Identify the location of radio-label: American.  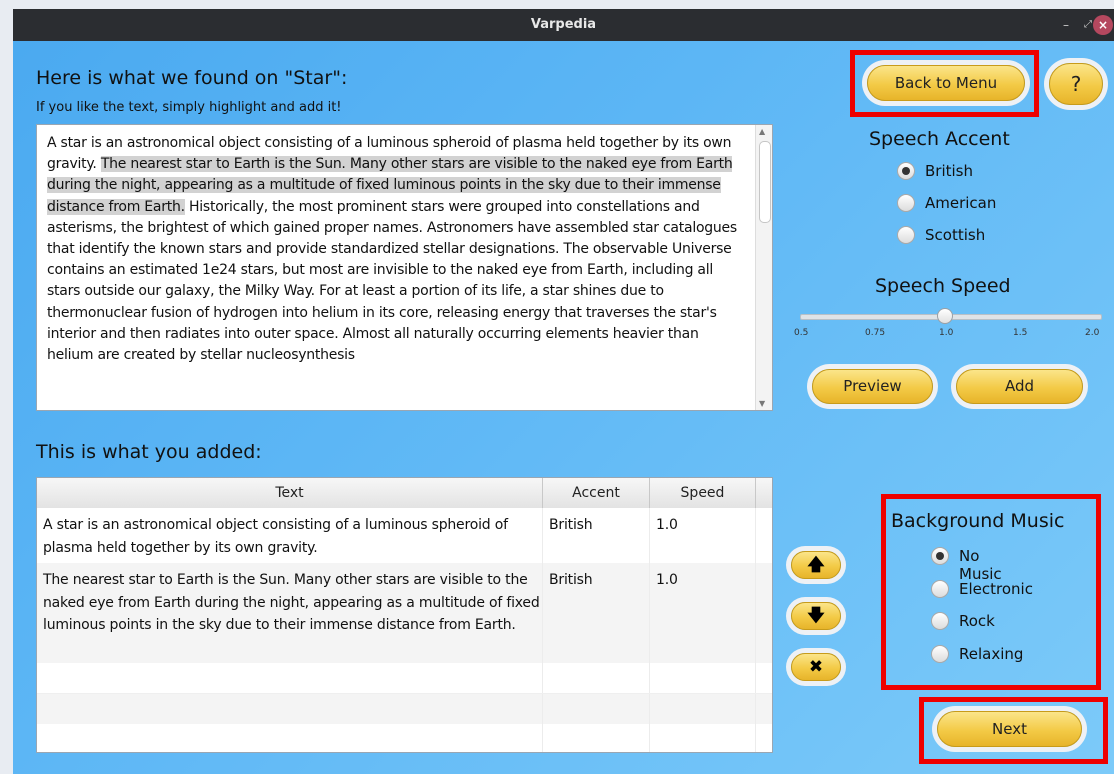
(961, 203).